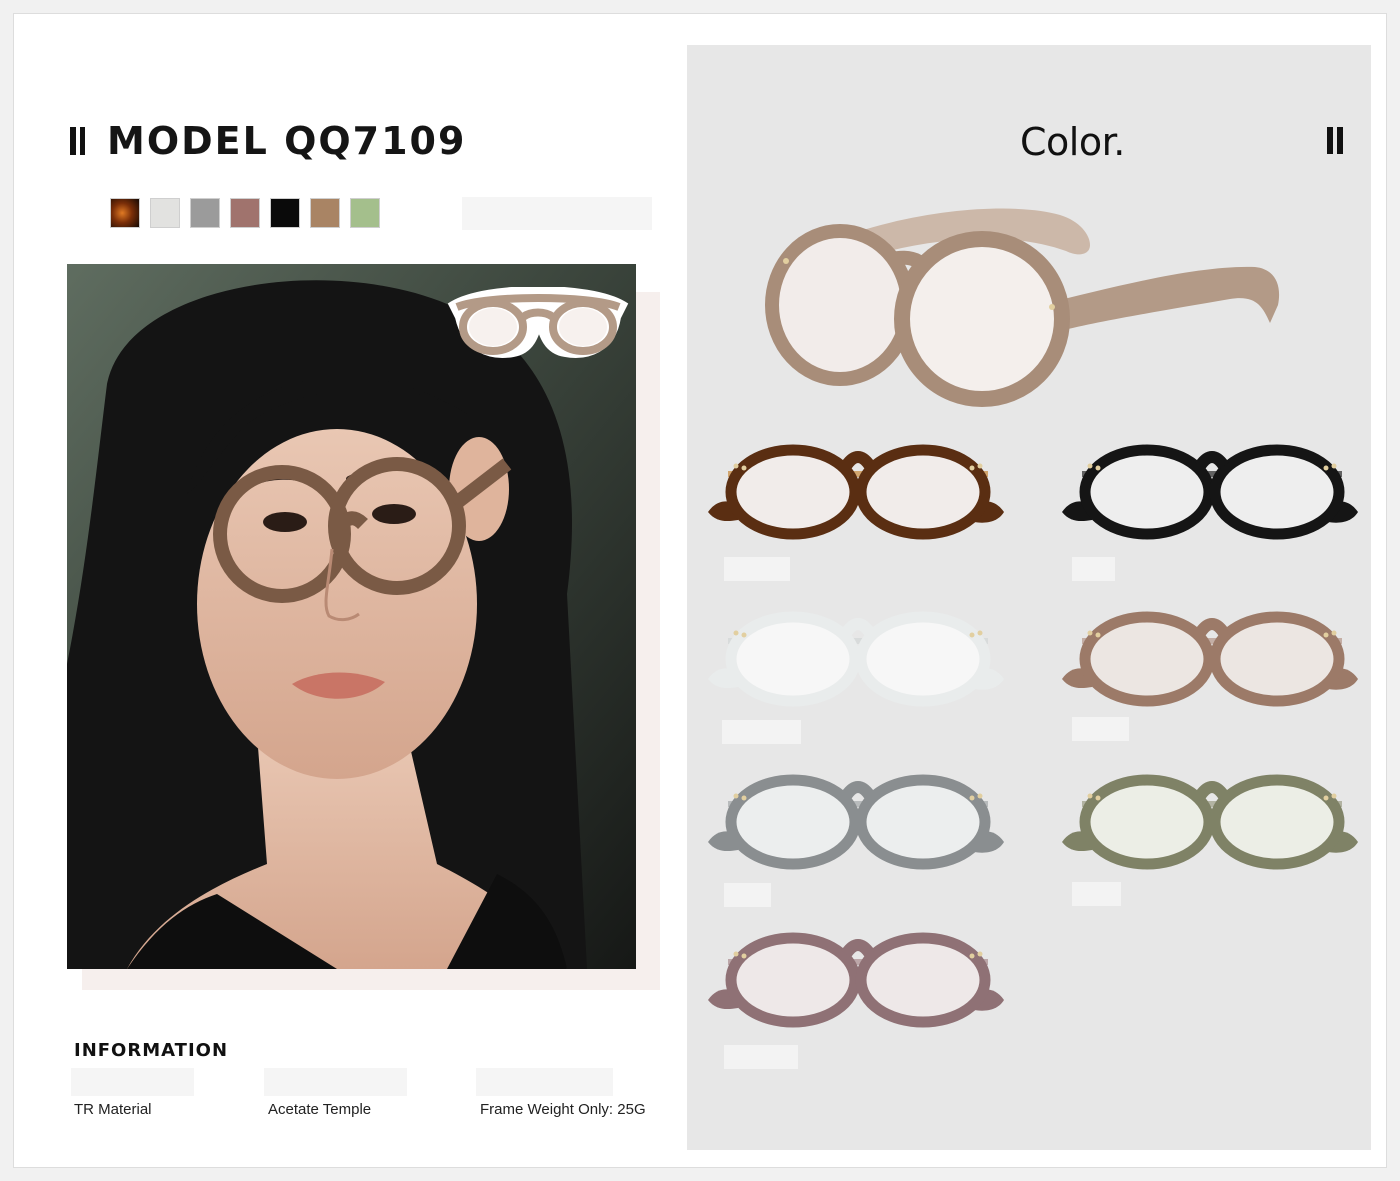 Image resolution: width=1400 pixels, height=1181 pixels. Describe the element at coordinates (557, 213) in the screenshot. I see `swatch-caption-placeholder` at that location.